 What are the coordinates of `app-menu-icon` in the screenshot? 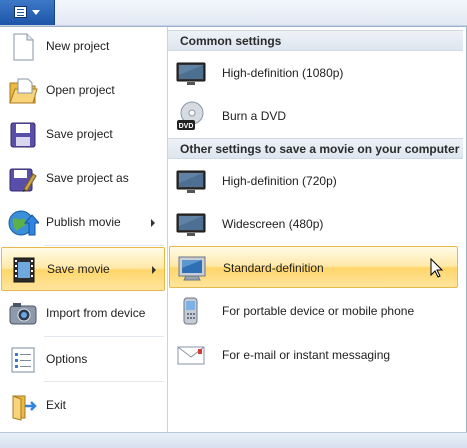 It's located at (20, 12).